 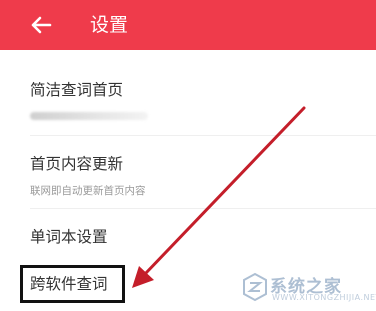 What do you see at coordinates (324, 297) in the screenshot?
I see `watermark-url: WWW.XITONGZHIJIA.NET` at bounding box center [324, 297].